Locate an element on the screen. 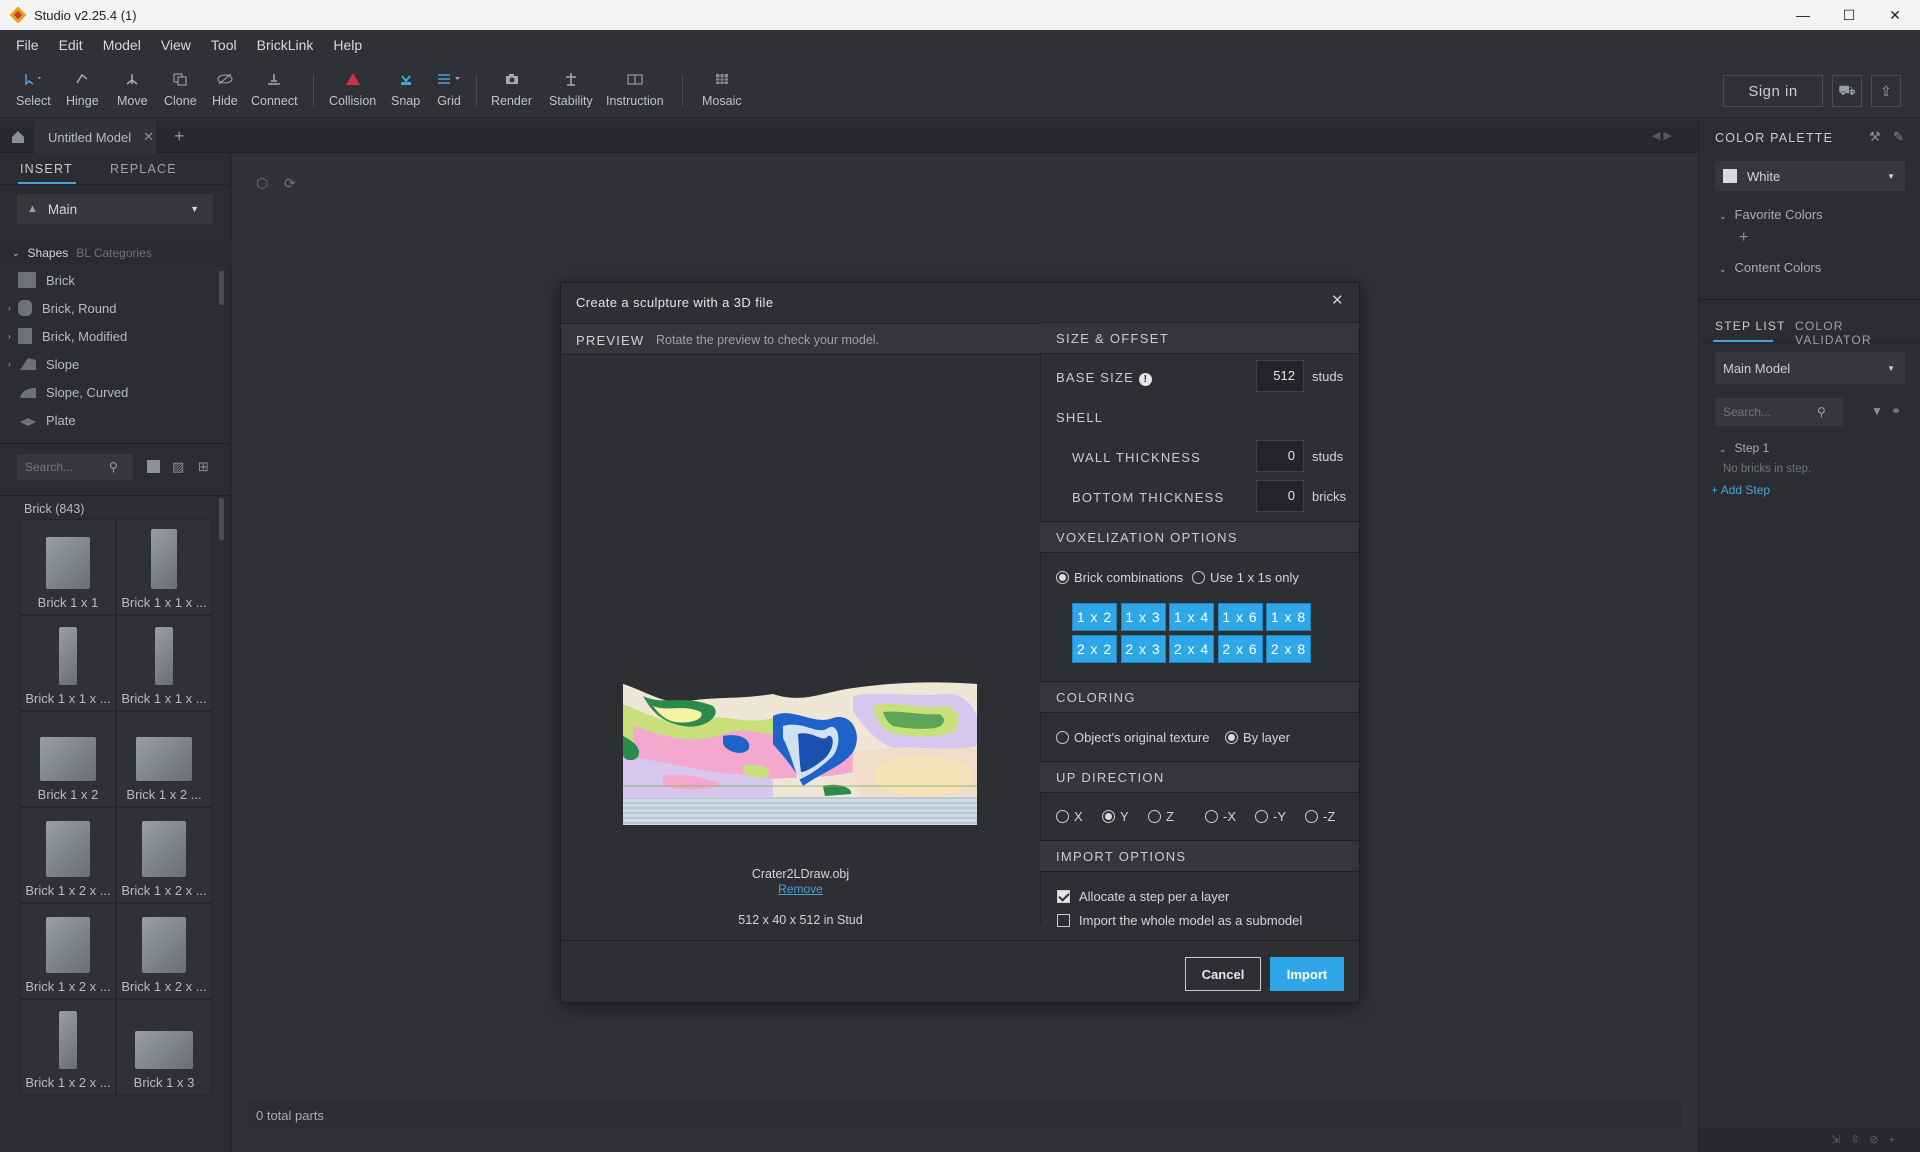 The image size is (1920, 1152). paint-icon: ⚒ is located at coordinates (1875, 137).